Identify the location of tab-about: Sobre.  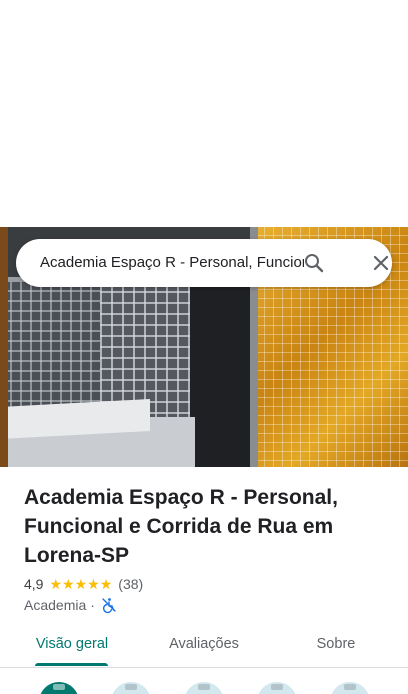
(336, 646).